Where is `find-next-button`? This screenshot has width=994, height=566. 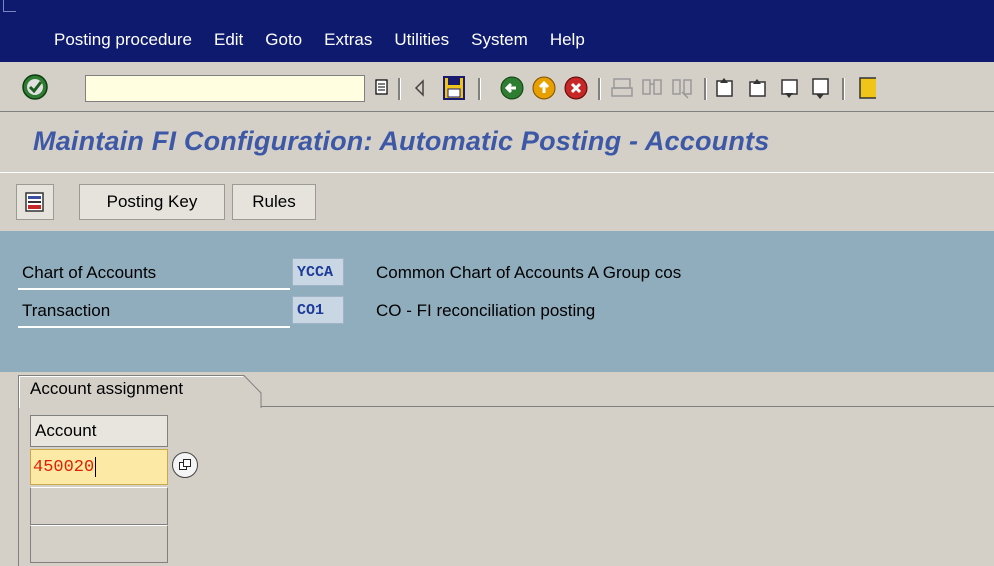 find-next-button is located at coordinates (682, 88).